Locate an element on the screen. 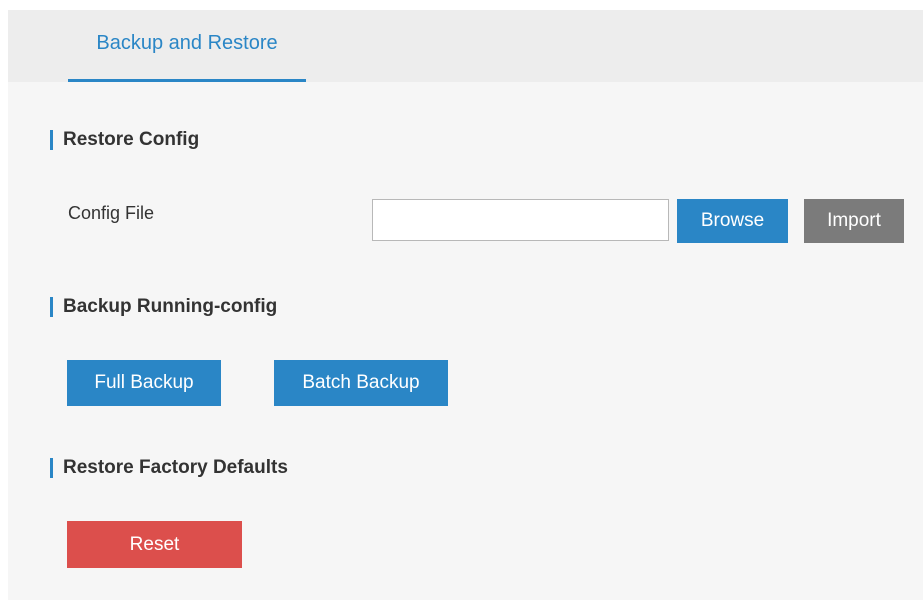 The height and width of the screenshot is (610, 923). section-title-restore-config: Restore Config is located at coordinates (123, 140).